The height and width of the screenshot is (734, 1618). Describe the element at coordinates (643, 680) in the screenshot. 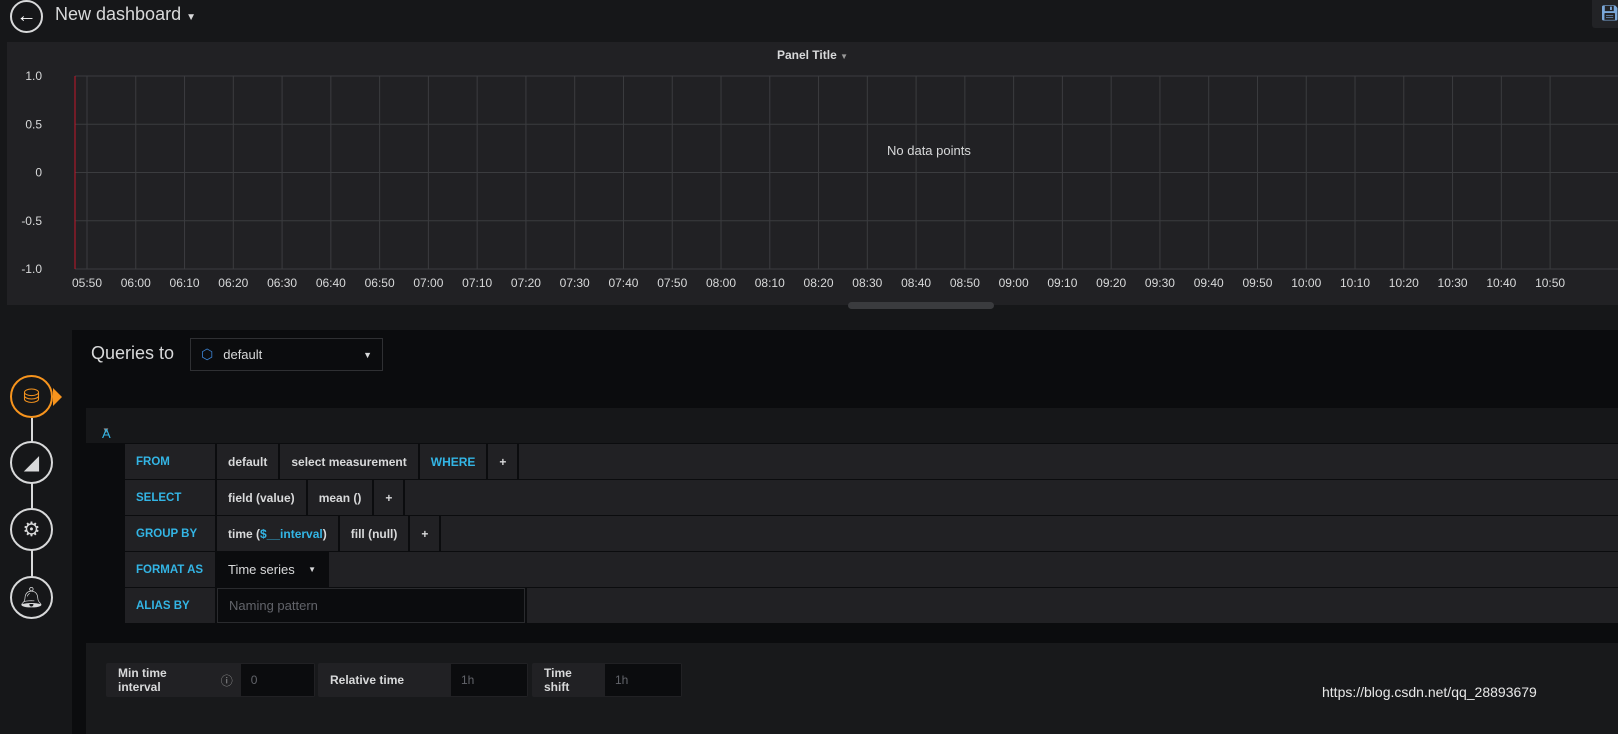

I see `time-shift-input: 1h` at that location.